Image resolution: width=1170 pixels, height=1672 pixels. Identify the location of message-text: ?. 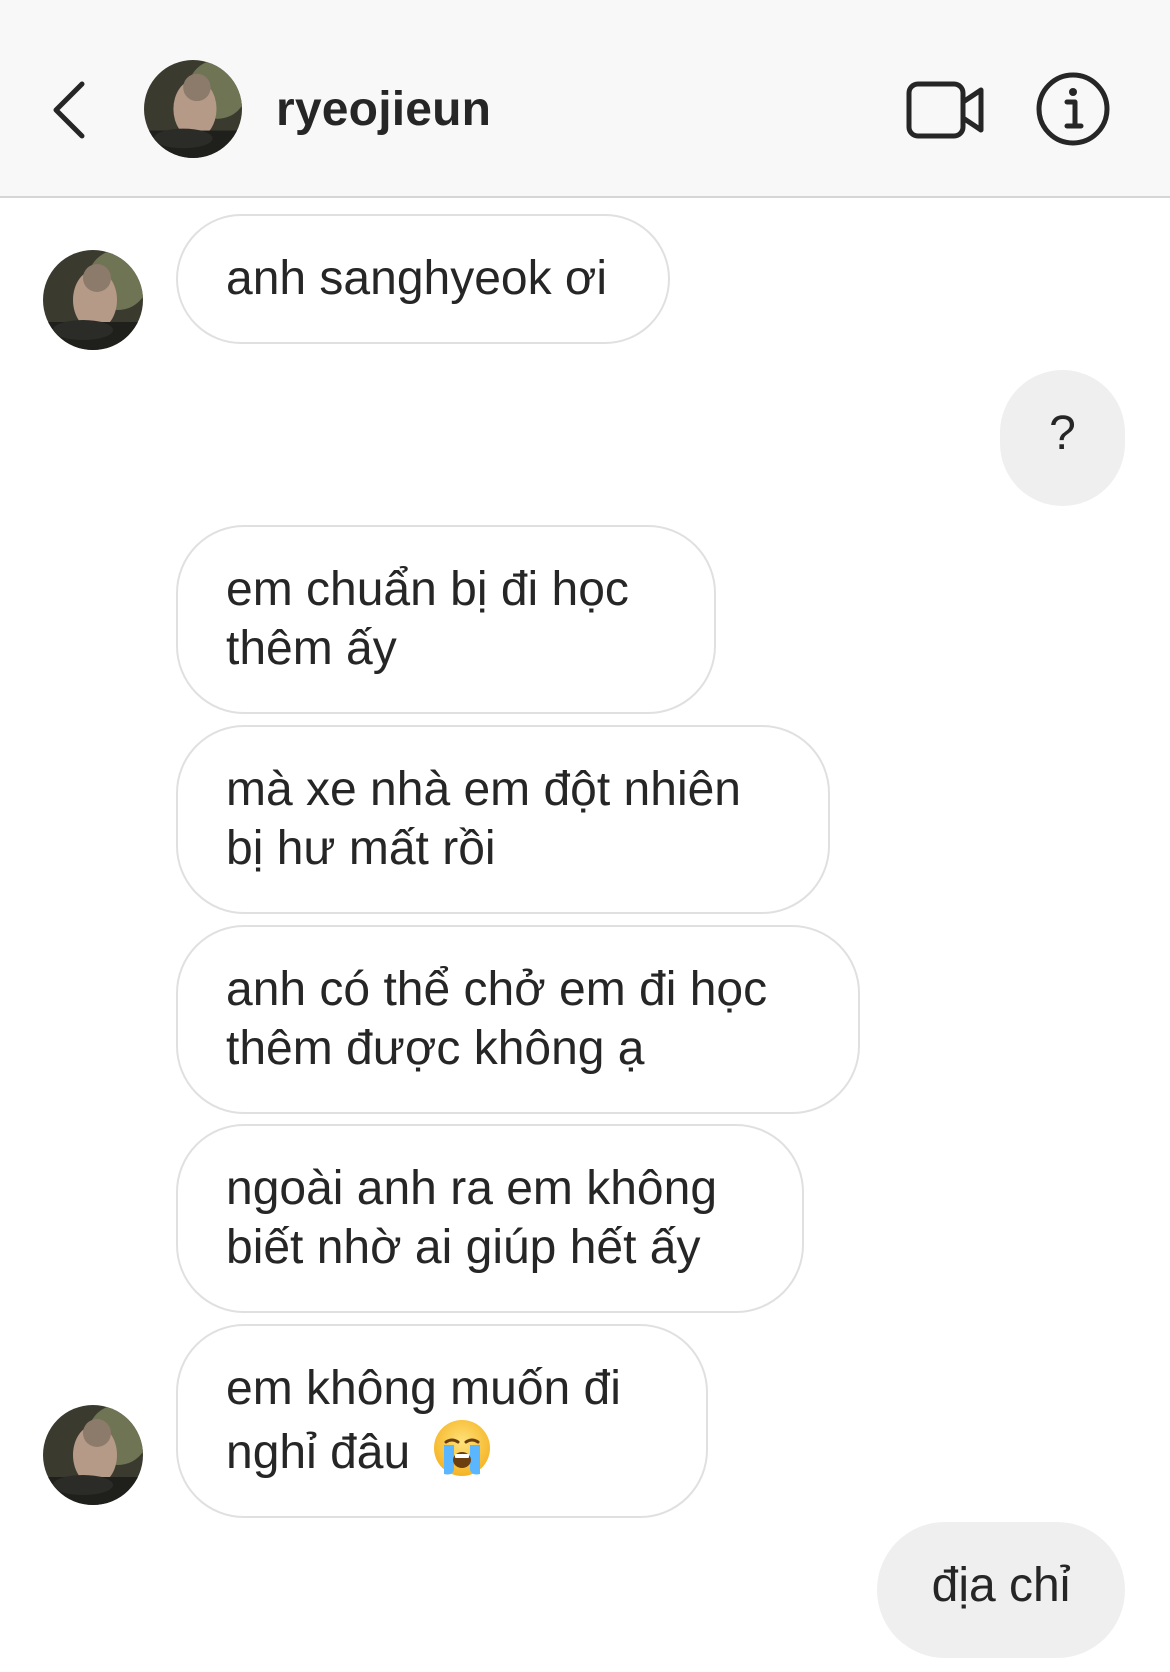
(1062, 433).